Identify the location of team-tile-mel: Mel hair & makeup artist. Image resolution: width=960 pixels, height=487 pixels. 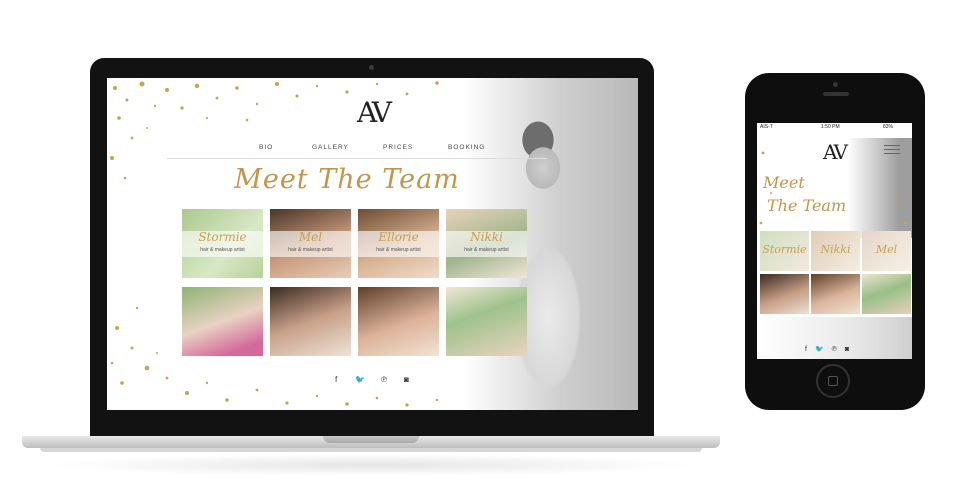
(310, 243).